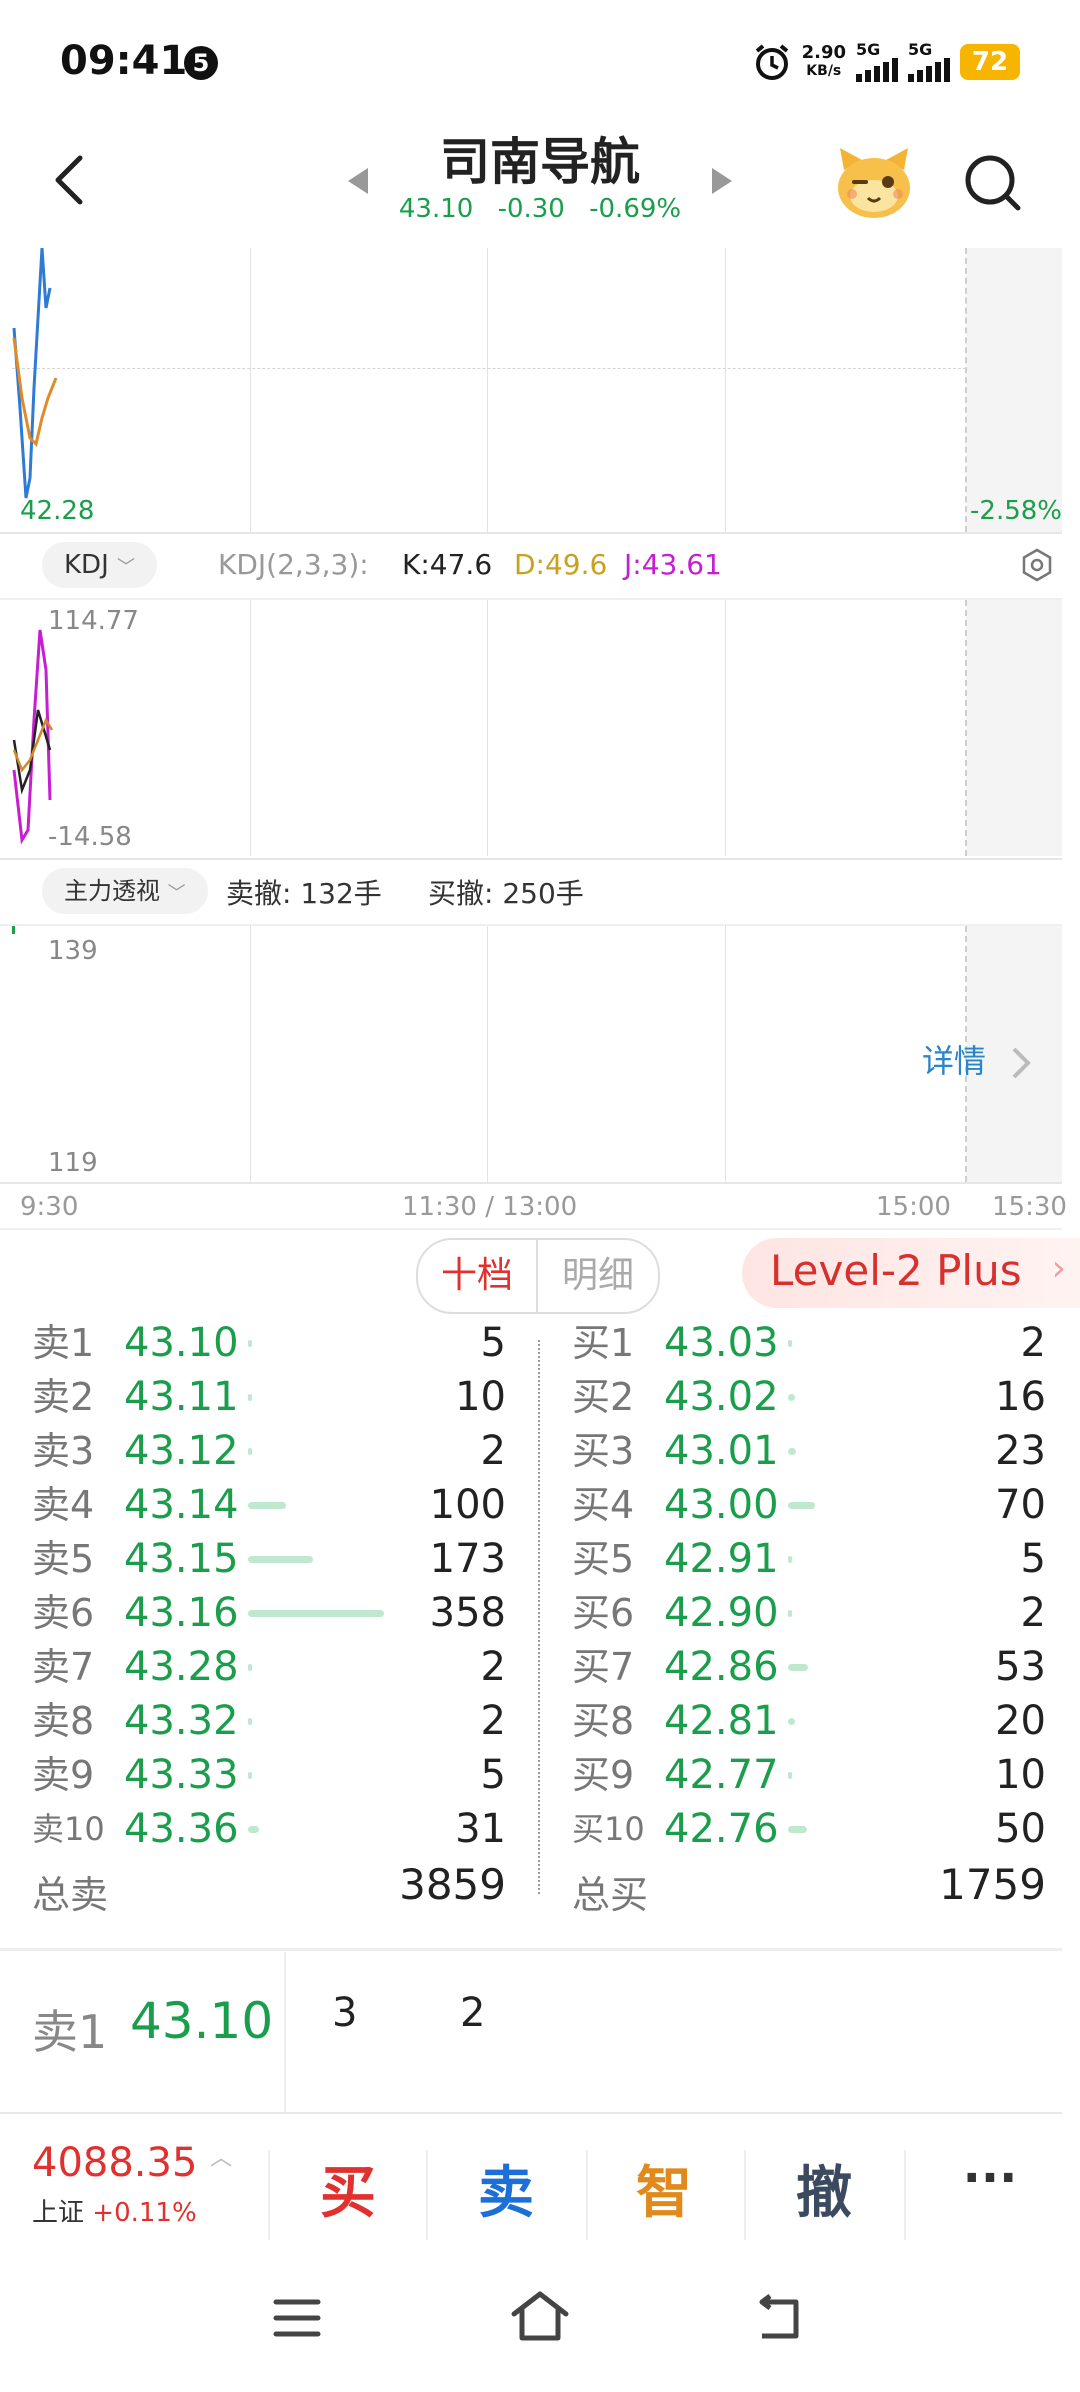  I want to click on bid-level-row: 买2 43.02 16, so click(540, 1397).